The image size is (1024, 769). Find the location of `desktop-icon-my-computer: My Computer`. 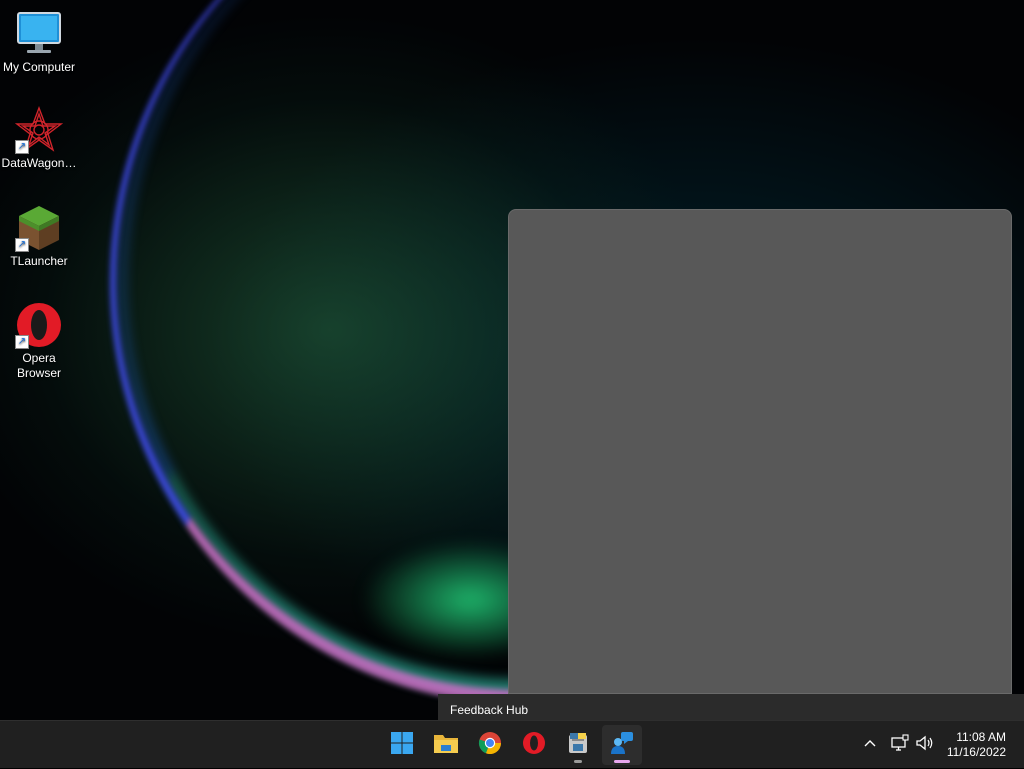

desktop-icon-my-computer: My Computer is located at coordinates (39, 42).